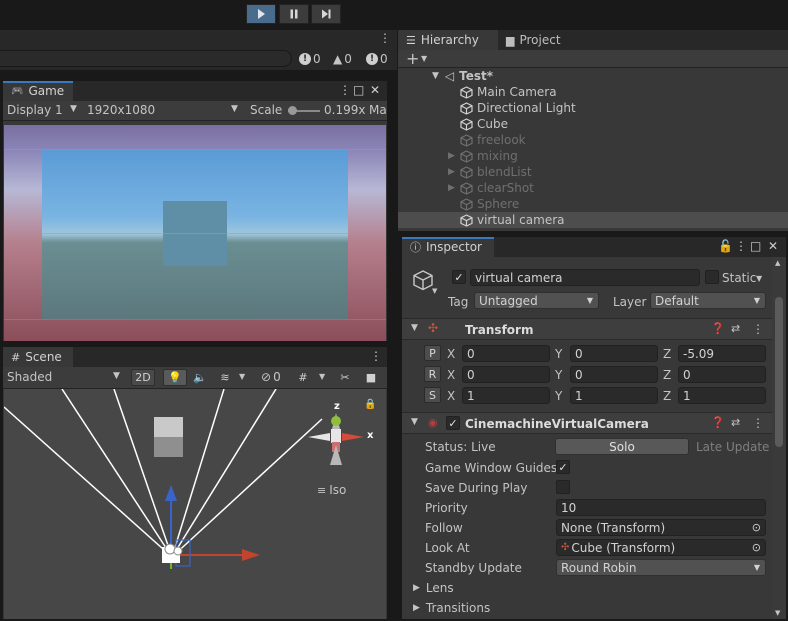  Describe the element at coordinates (722, 395) in the screenshot. I see `scale-z-field: 1` at that location.